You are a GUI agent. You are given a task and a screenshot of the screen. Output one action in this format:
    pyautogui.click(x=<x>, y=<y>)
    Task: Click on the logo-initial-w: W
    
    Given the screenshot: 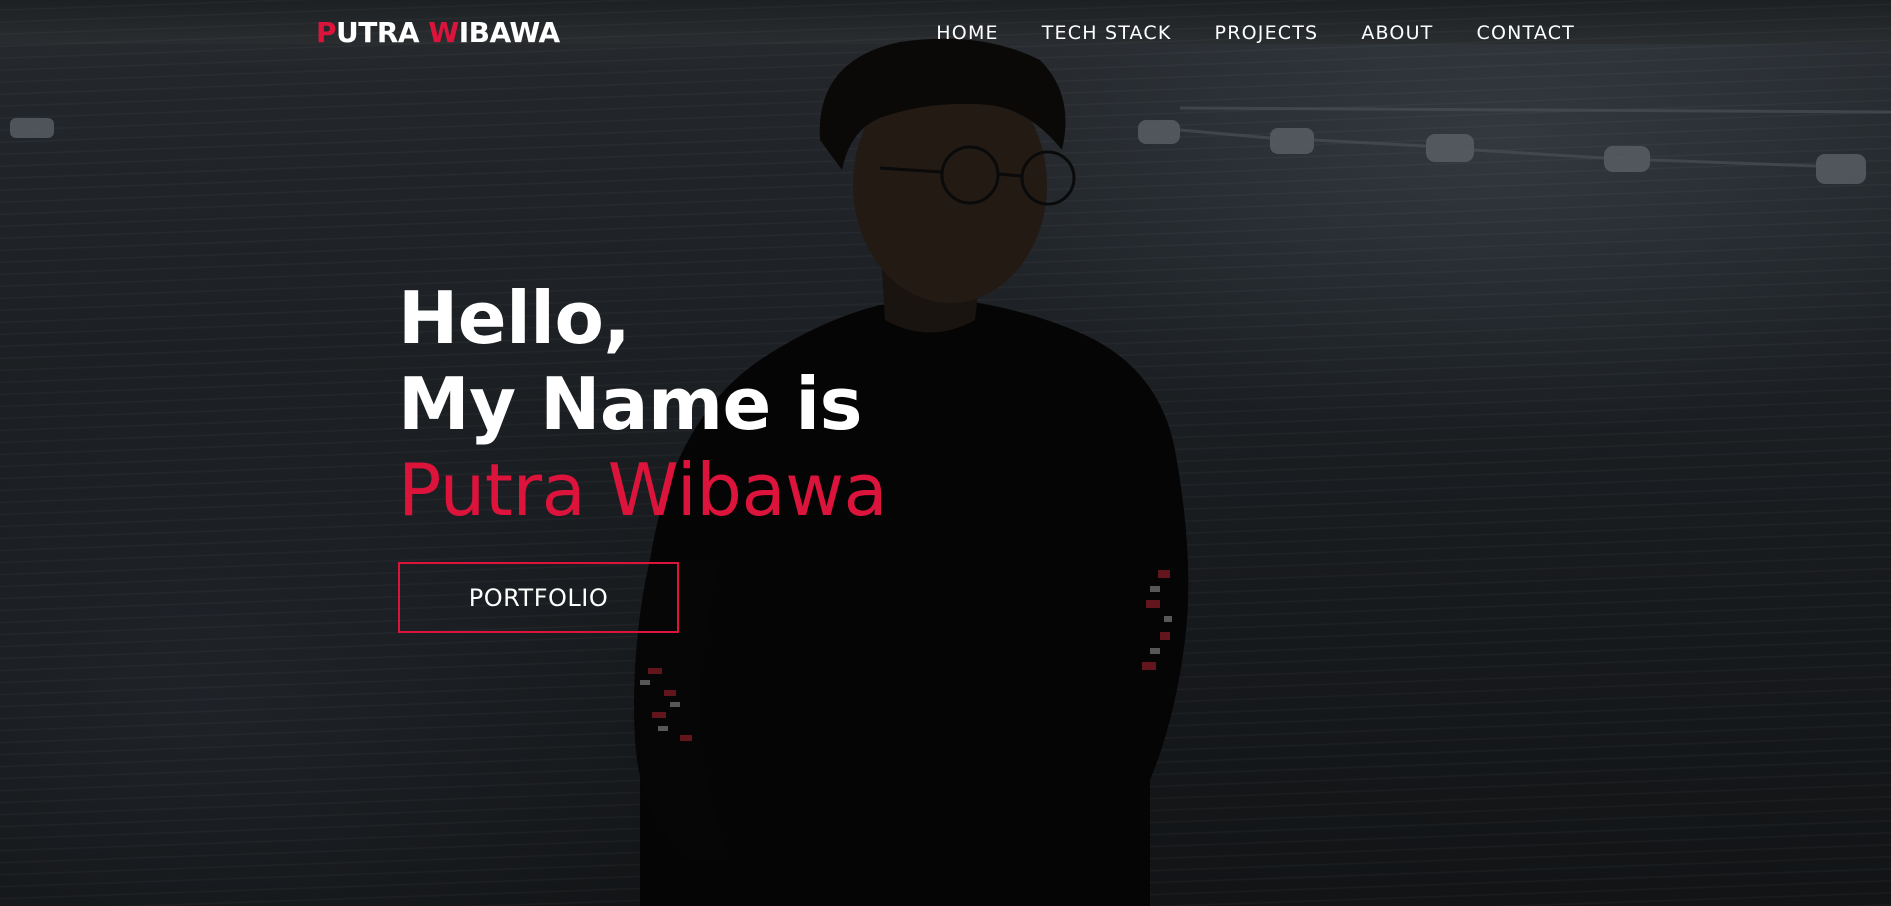 What is the action you would take?
    pyautogui.click(x=443, y=32)
    